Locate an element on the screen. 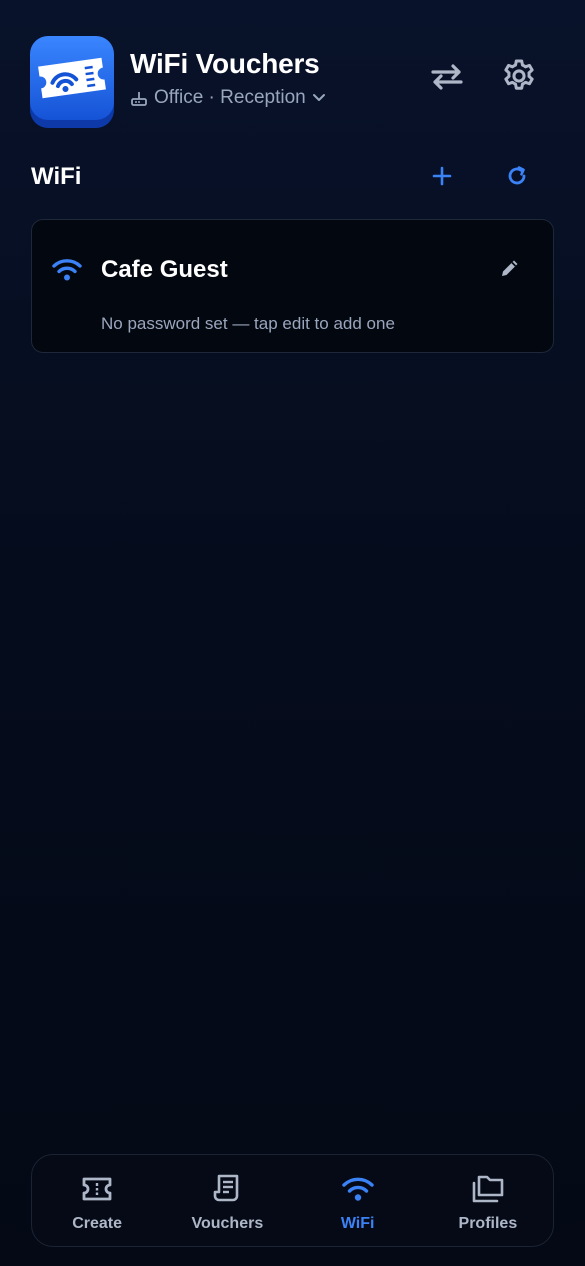  edit-network-button is located at coordinates (510, 270).